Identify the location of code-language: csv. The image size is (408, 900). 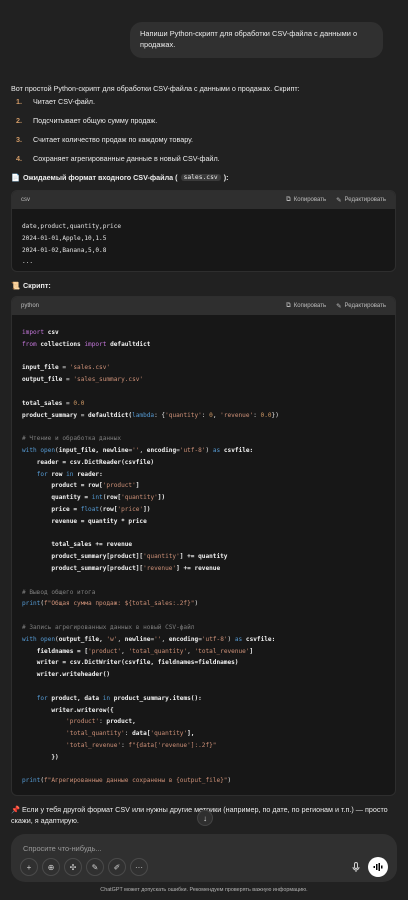
(25, 200).